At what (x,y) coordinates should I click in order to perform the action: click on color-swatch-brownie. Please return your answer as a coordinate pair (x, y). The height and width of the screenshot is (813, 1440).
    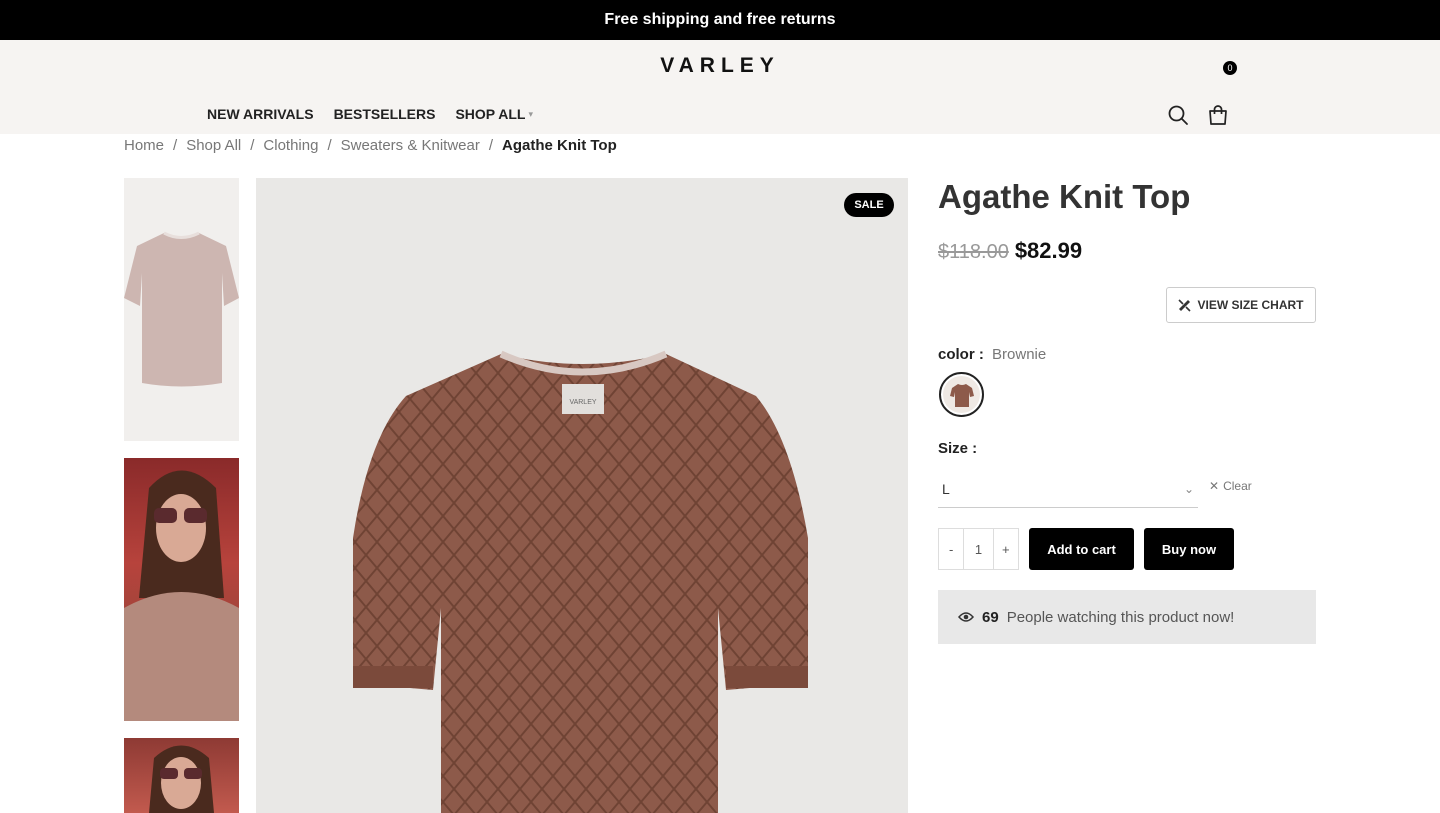
    Looking at the image, I should click on (961, 394).